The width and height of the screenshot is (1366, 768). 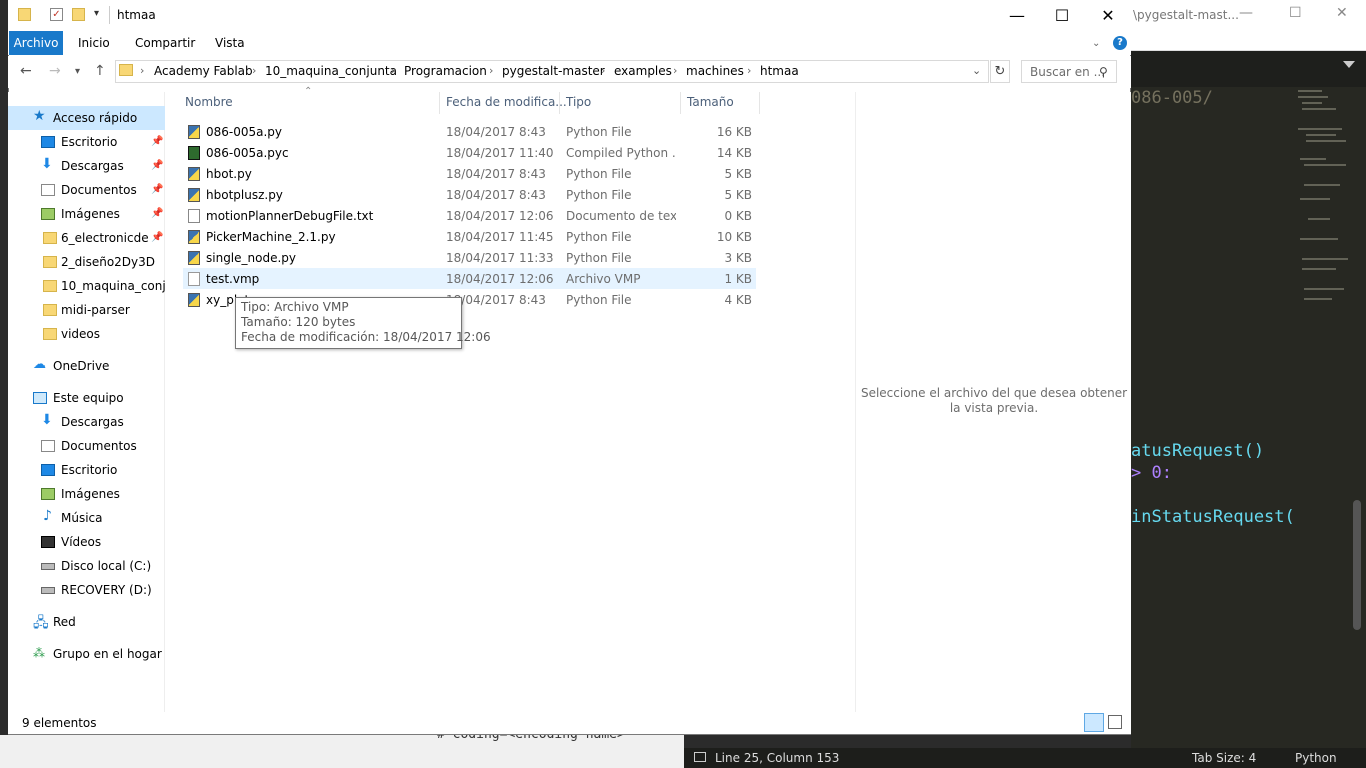 I want to click on sidebar-item-documentos: Documentos 📌, so click(x=86, y=190).